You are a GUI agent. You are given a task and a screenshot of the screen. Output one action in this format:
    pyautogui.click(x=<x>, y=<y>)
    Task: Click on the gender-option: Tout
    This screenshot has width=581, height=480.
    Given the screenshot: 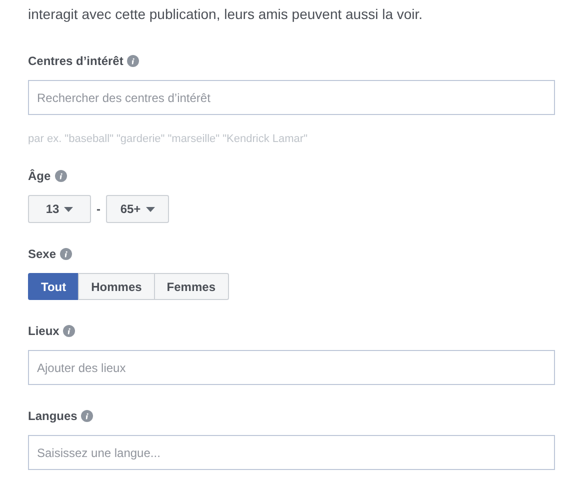 What is the action you would take?
    pyautogui.click(x=54, y=286)
    